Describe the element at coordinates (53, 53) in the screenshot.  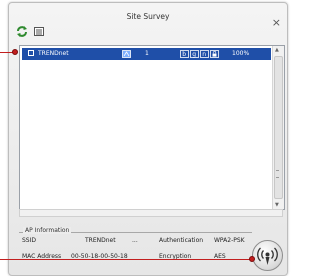
I see `network-ssid: TRENDnet` at that location.